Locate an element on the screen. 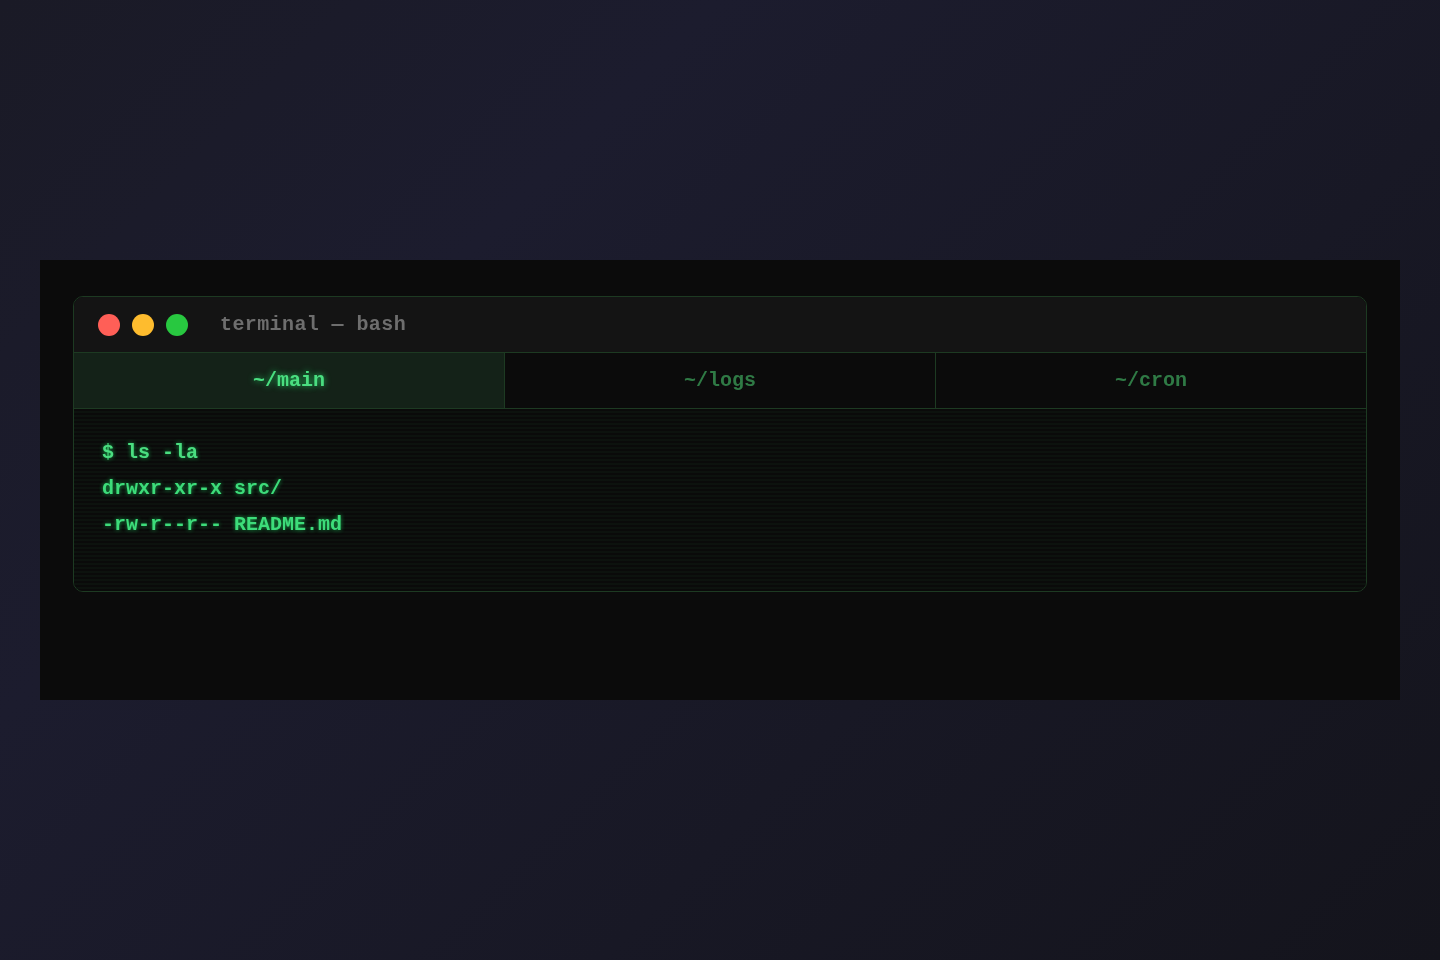 This screenshot has width=1440, height=960. output-line: -rw-r--r-- README.md is located at coordinates (223, 525).